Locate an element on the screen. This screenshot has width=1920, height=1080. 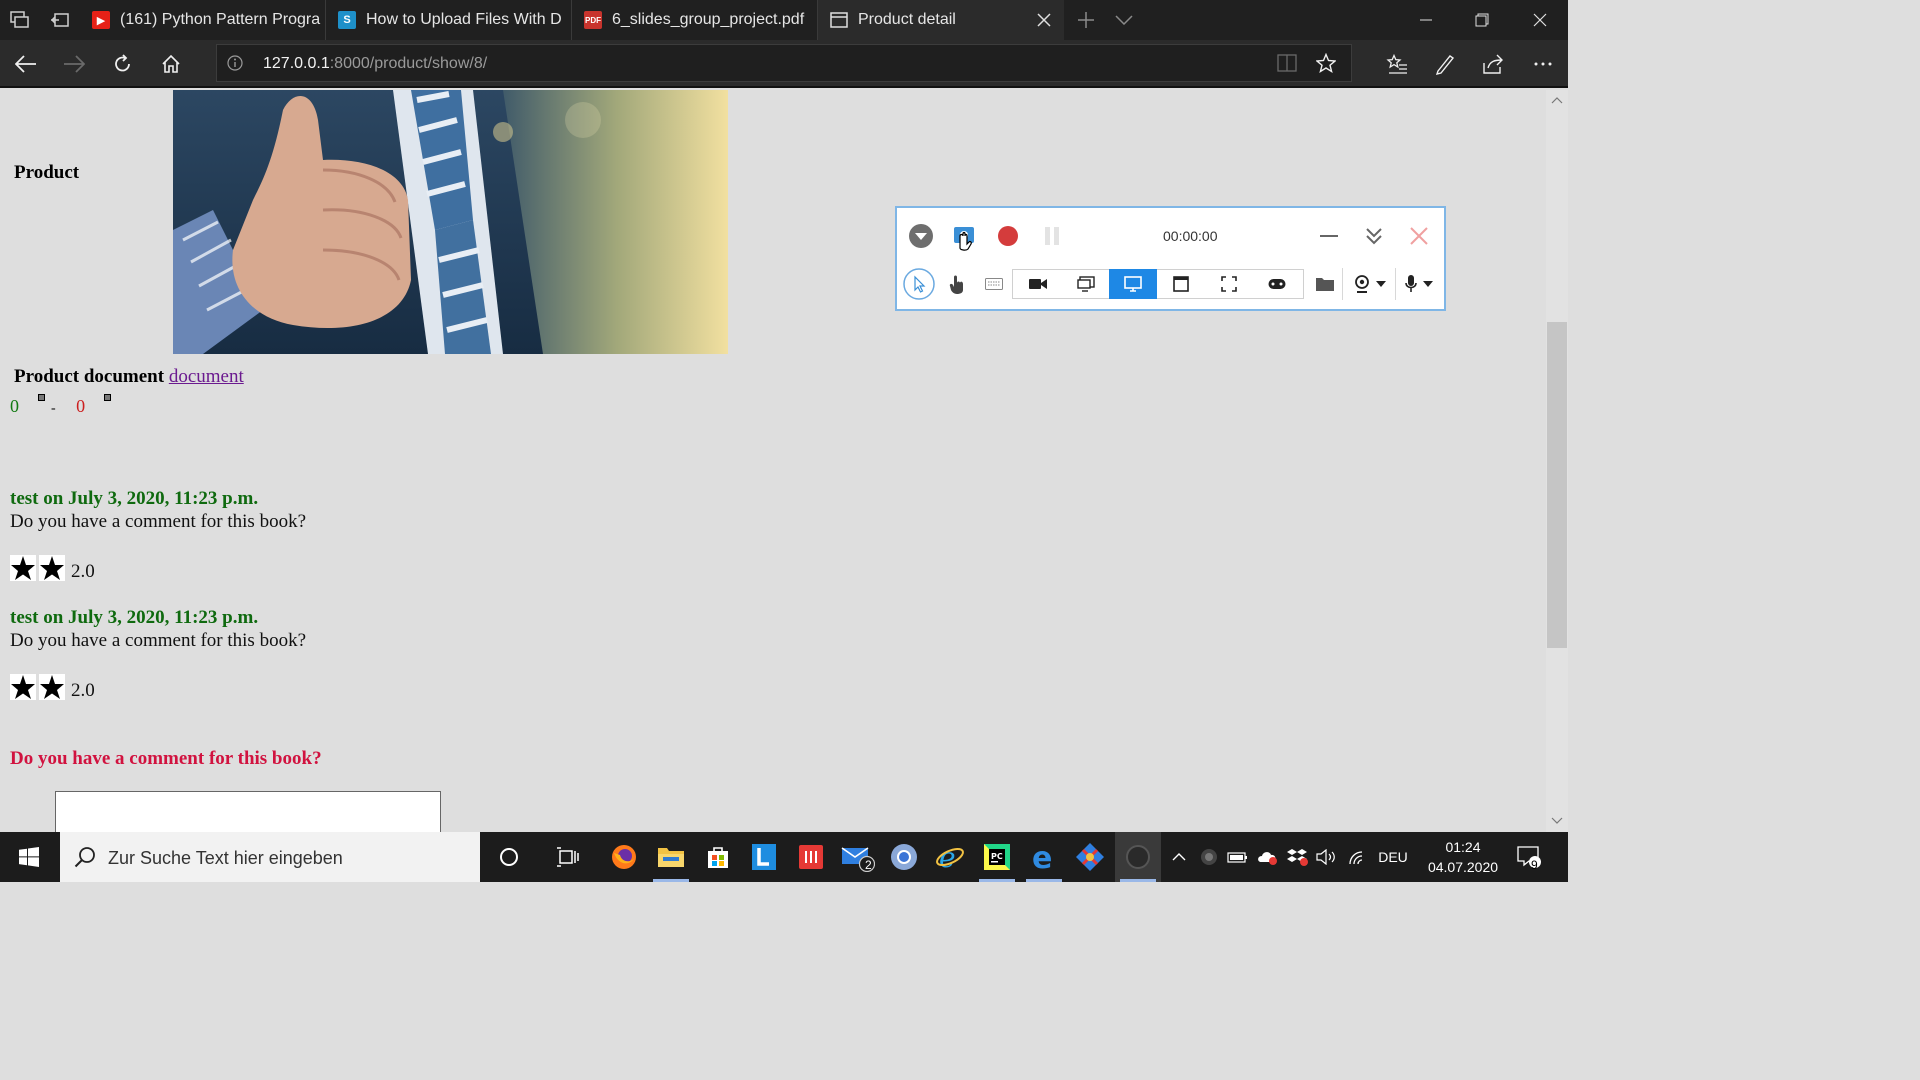
microphone-dropdown is located at coordinates (1419, 284).